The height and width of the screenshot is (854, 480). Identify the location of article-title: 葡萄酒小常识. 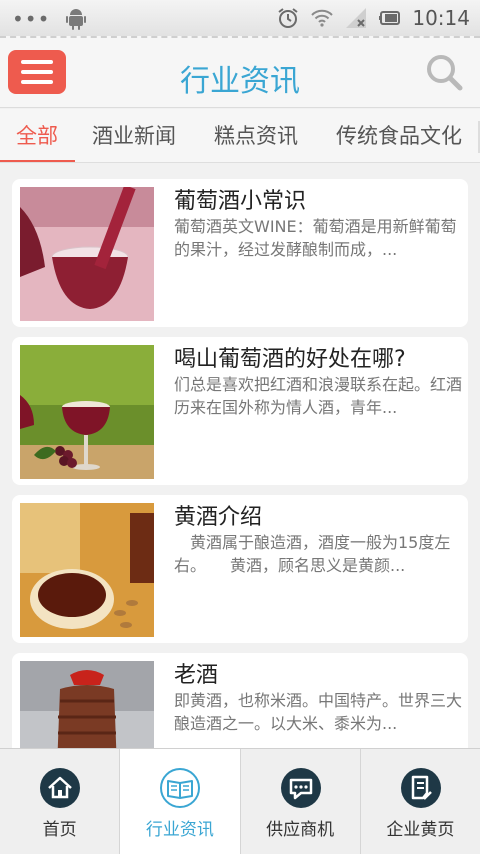
(240, 201).